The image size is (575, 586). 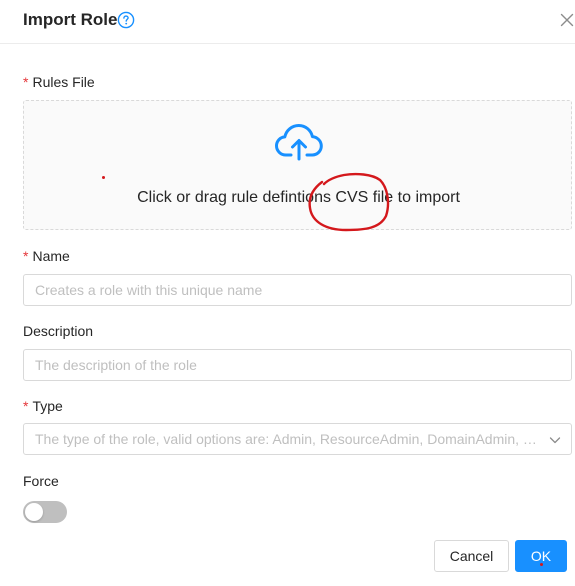 I want to click on force-label: Force, so click(x=41, y=481).